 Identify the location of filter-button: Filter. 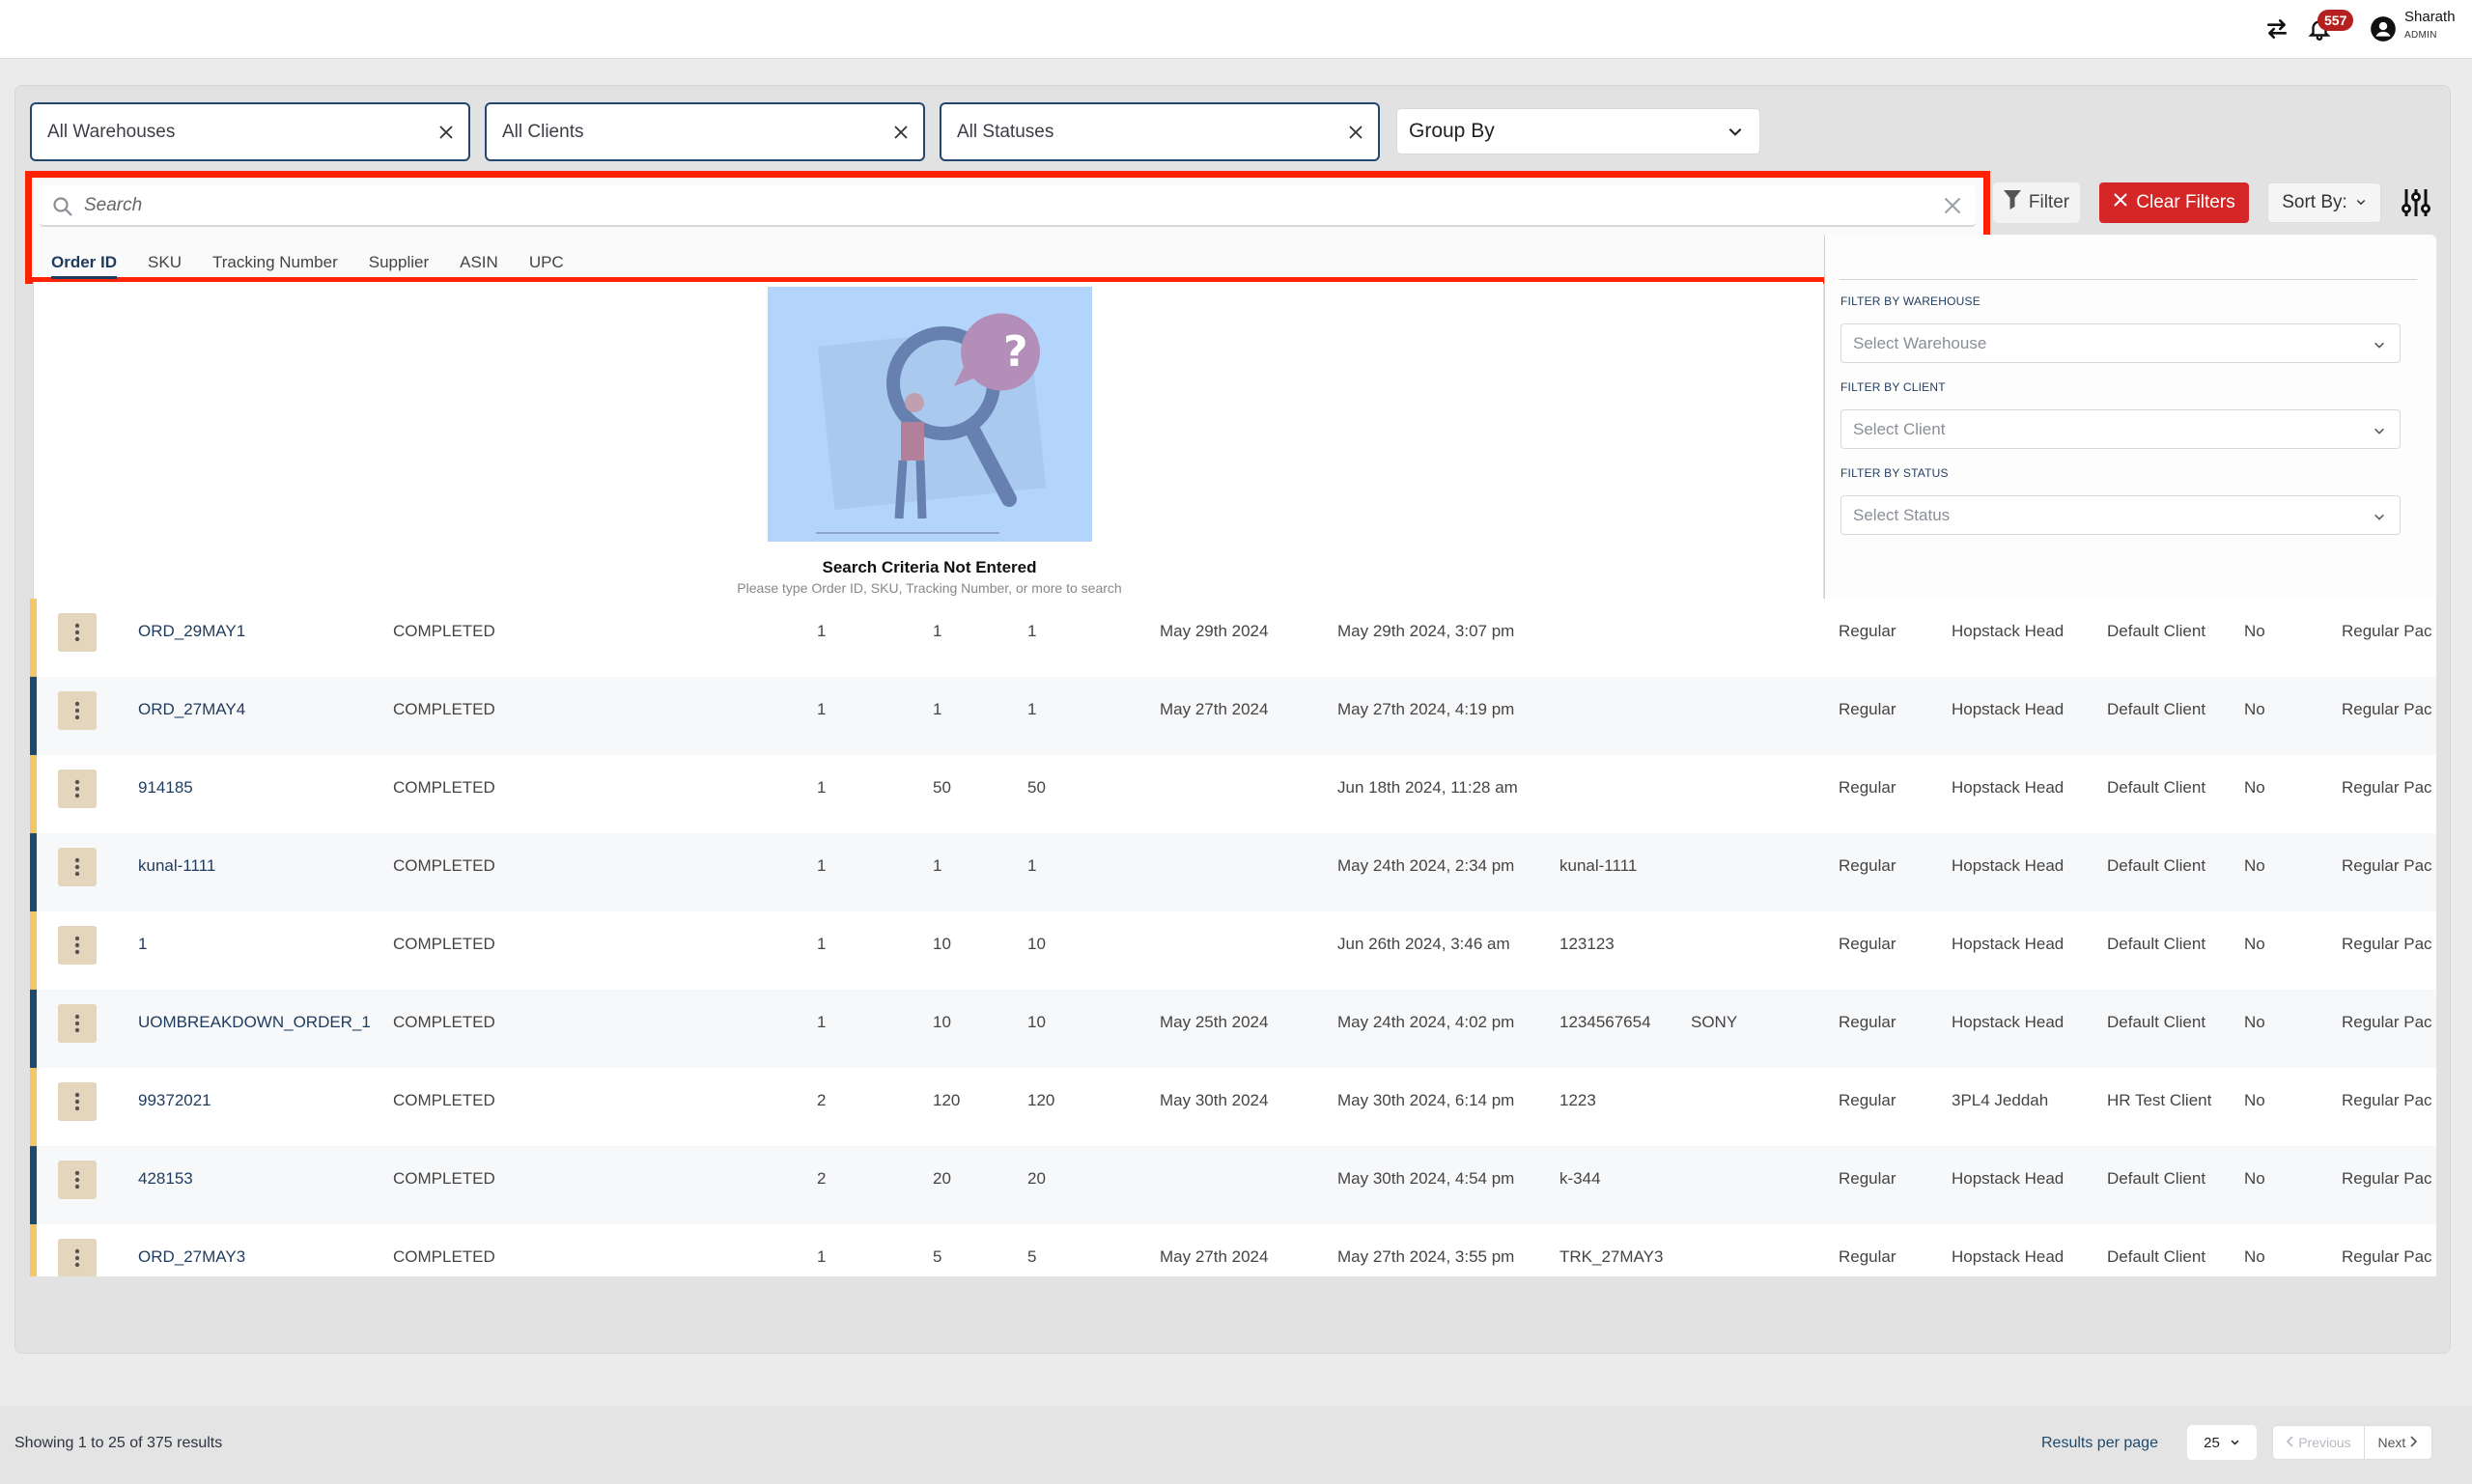
(2036, 203).